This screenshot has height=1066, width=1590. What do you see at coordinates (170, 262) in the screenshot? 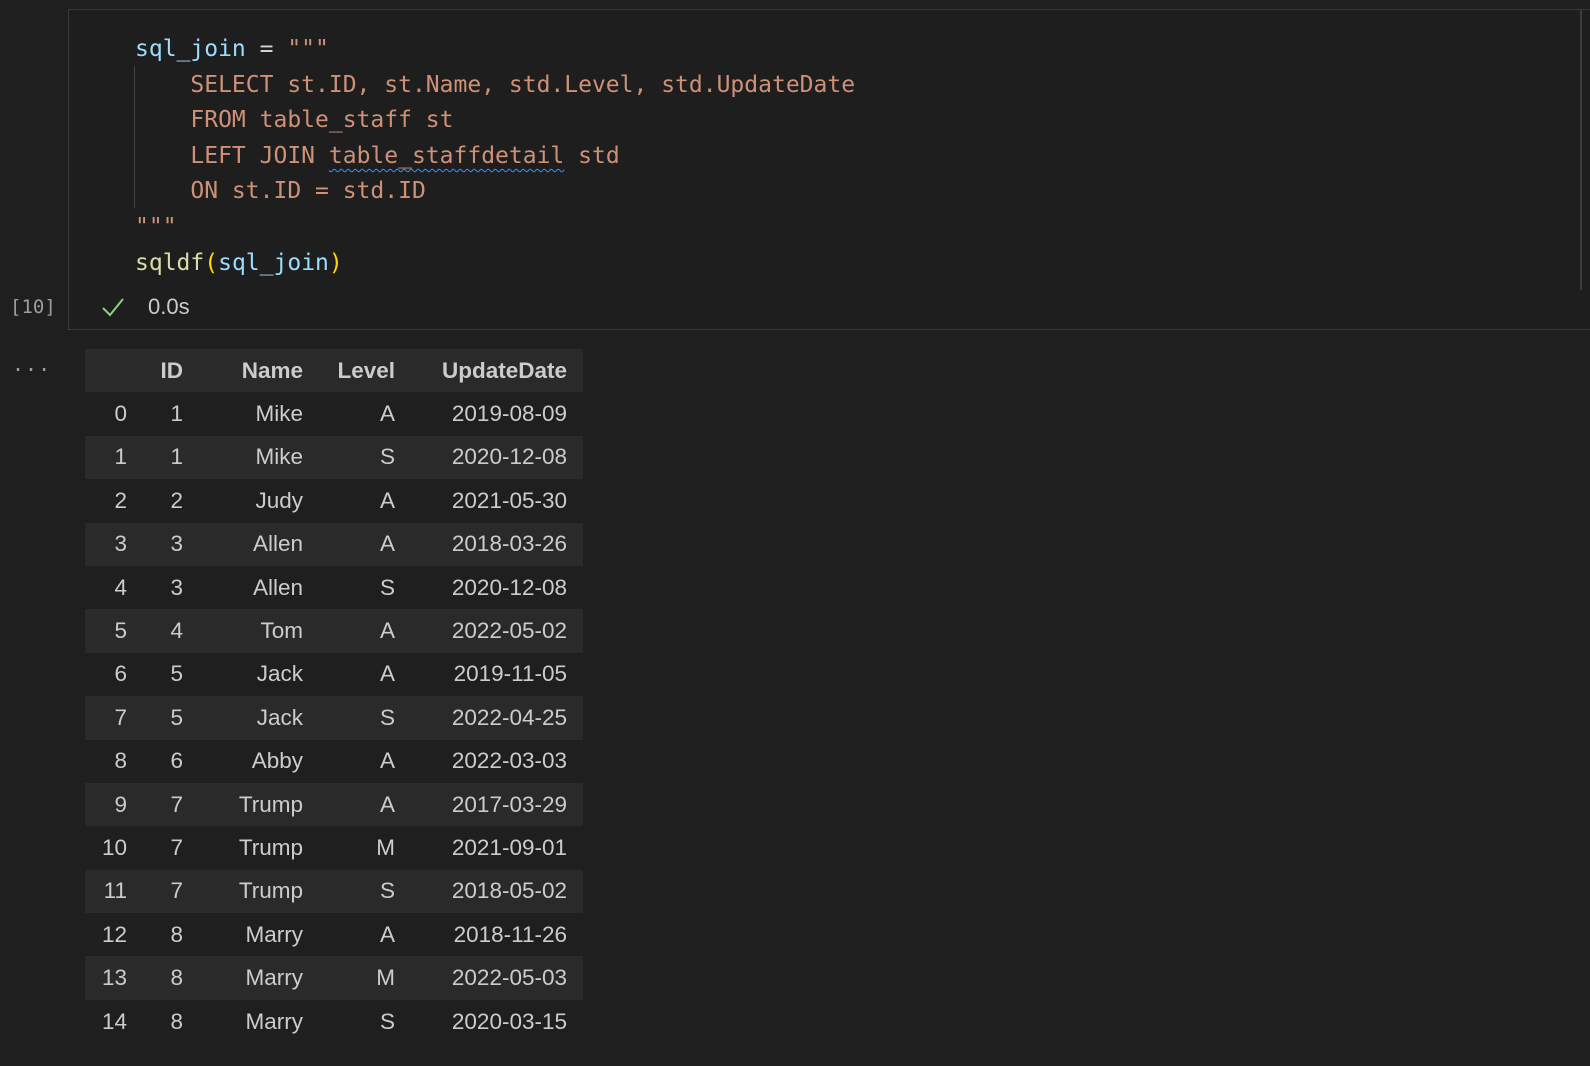
I see `code-function-call: sqldf` at bounding box center [170, 262].